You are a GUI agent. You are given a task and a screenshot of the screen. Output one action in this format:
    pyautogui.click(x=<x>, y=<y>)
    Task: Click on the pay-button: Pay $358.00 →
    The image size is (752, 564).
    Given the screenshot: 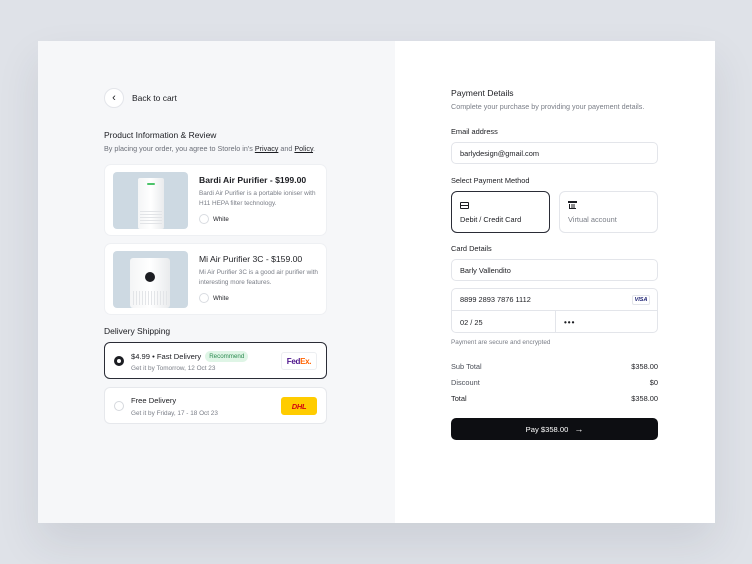 What is the action you would take?
    pyautogui.click(x=554, y=429)
    